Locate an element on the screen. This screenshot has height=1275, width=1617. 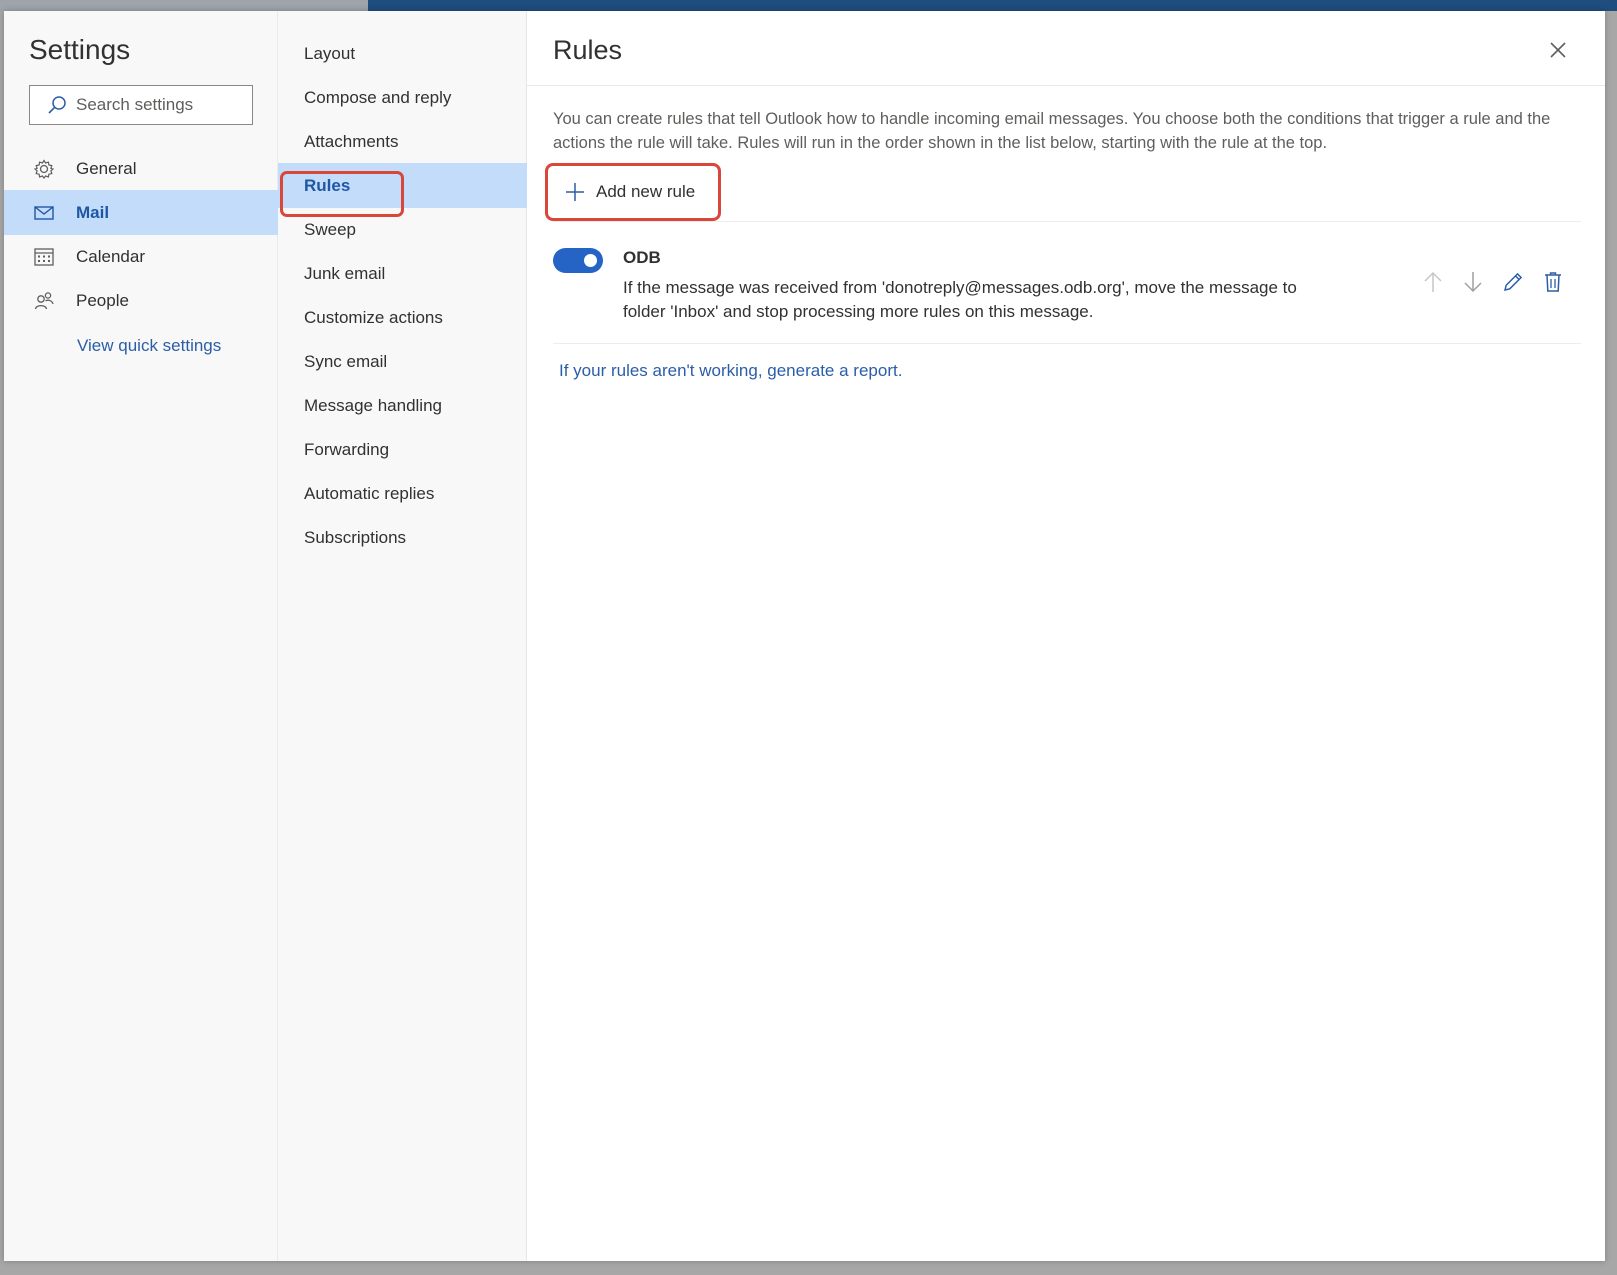
view-quick-settings-link: View quick settings is located at coordinates (149, 346).